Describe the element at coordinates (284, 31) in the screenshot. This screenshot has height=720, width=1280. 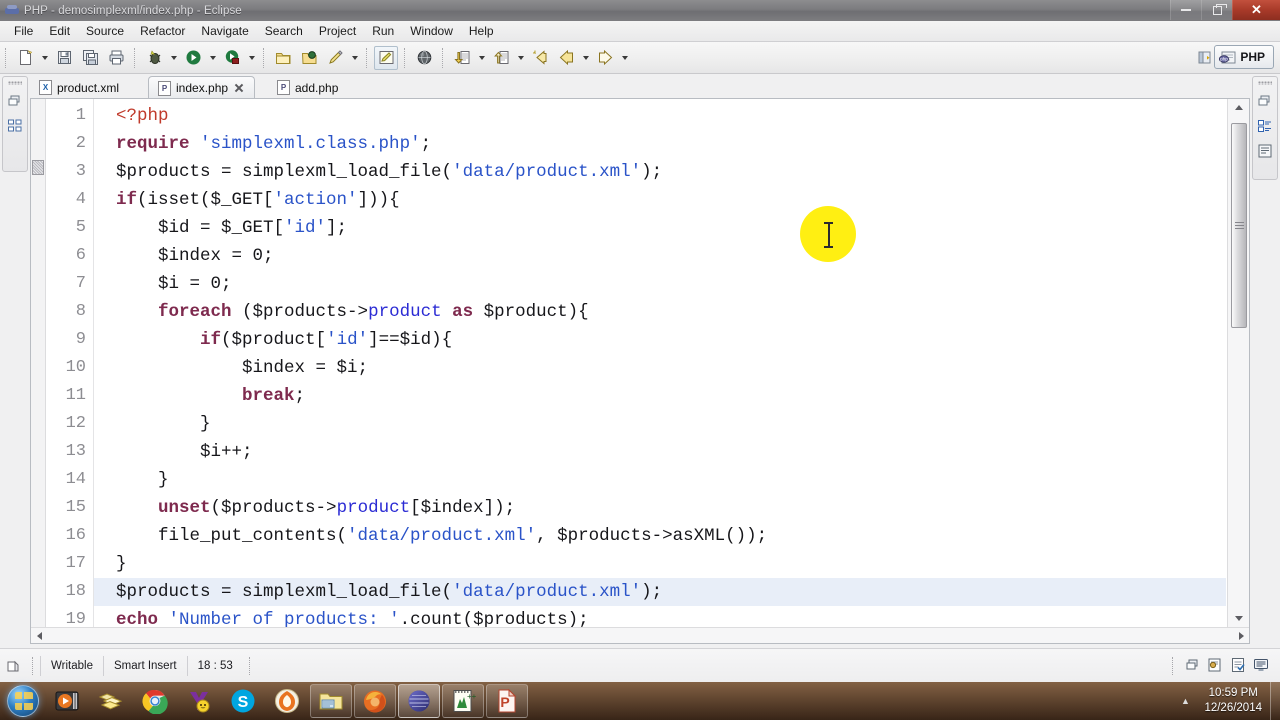
I see `menu-search: Search` at that location.